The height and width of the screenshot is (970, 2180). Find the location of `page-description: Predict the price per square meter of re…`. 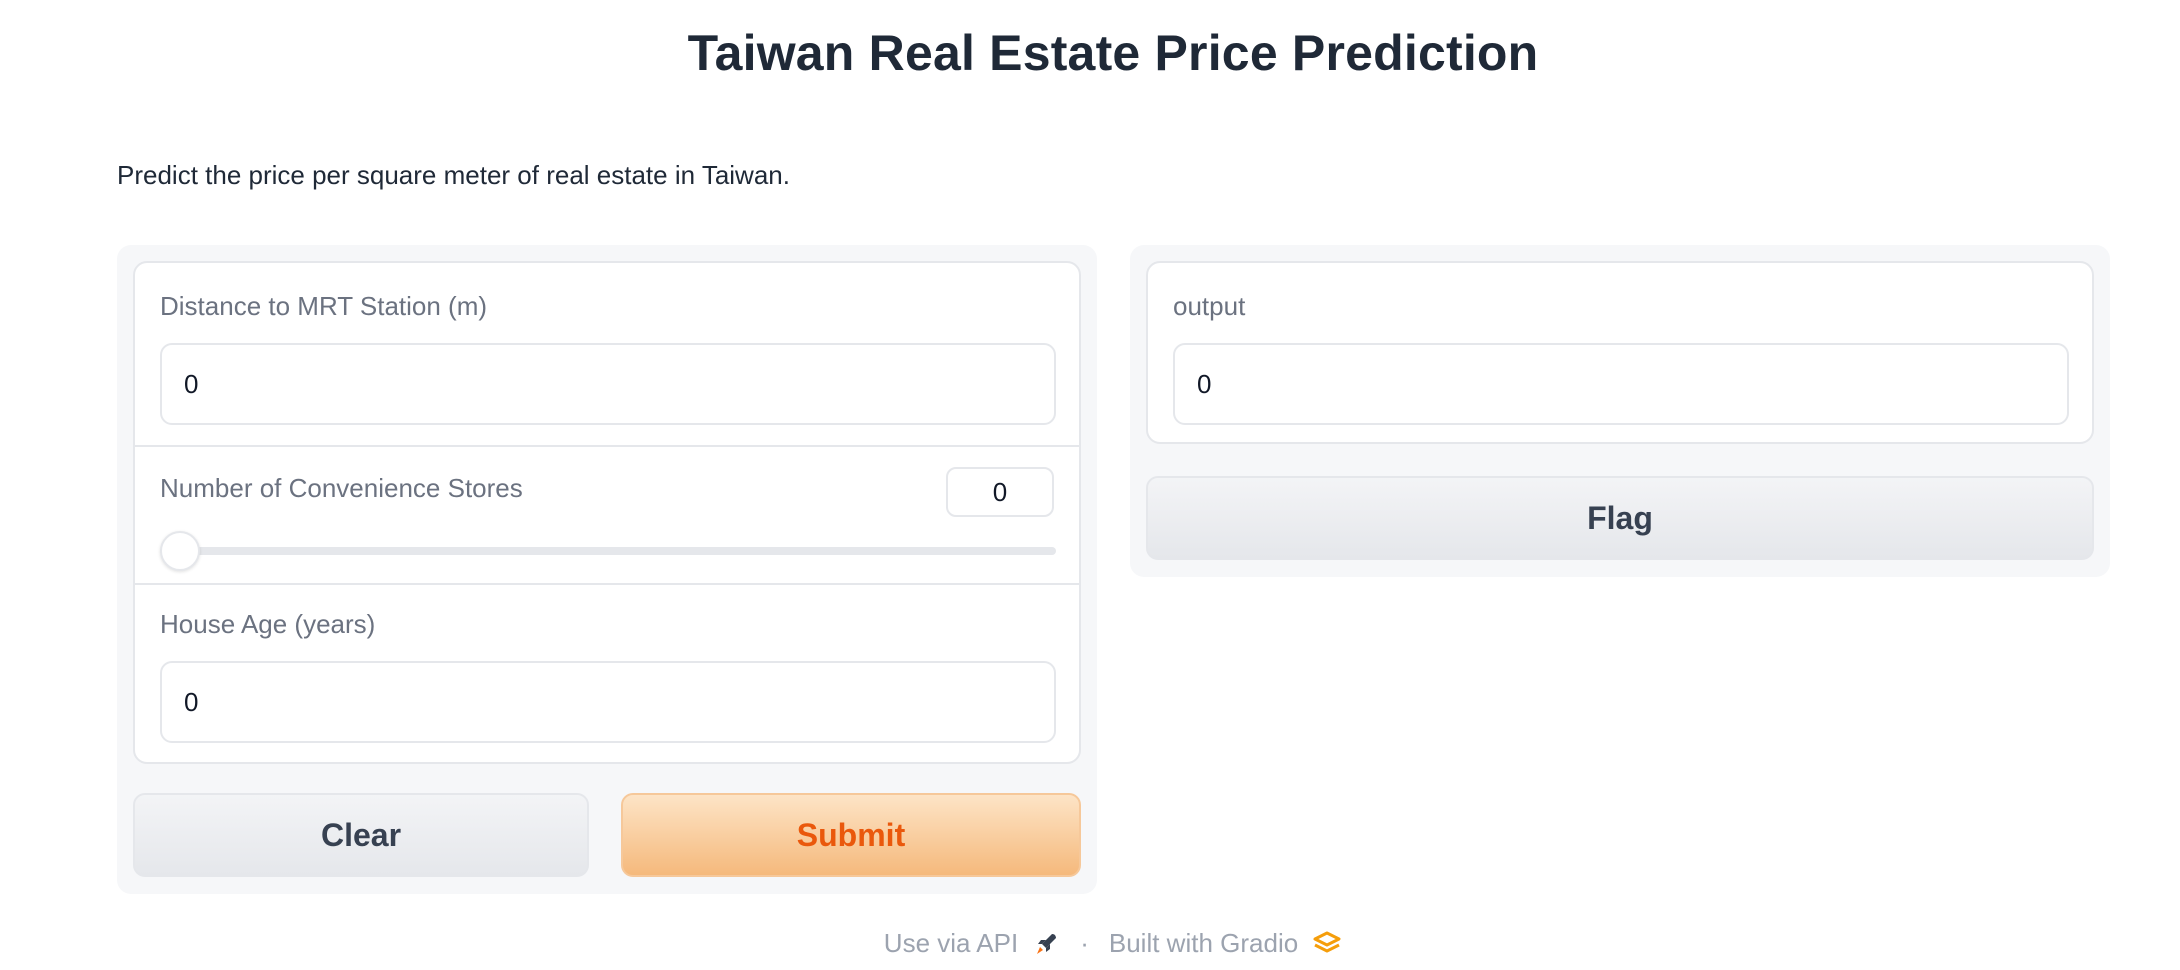

page-description: Predict the price per square meter of re… is located at coordinates (453, 175).